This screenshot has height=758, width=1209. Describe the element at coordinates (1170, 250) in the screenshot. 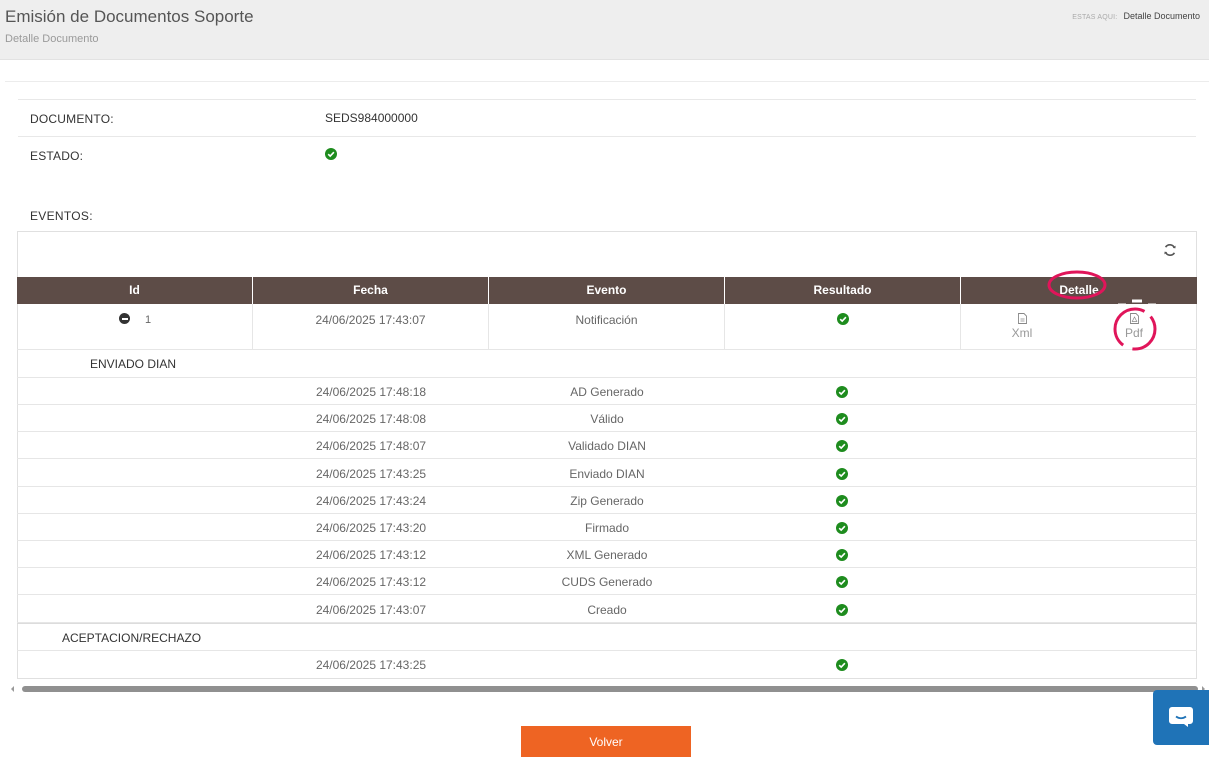

I see `refresh-icon` at that location.